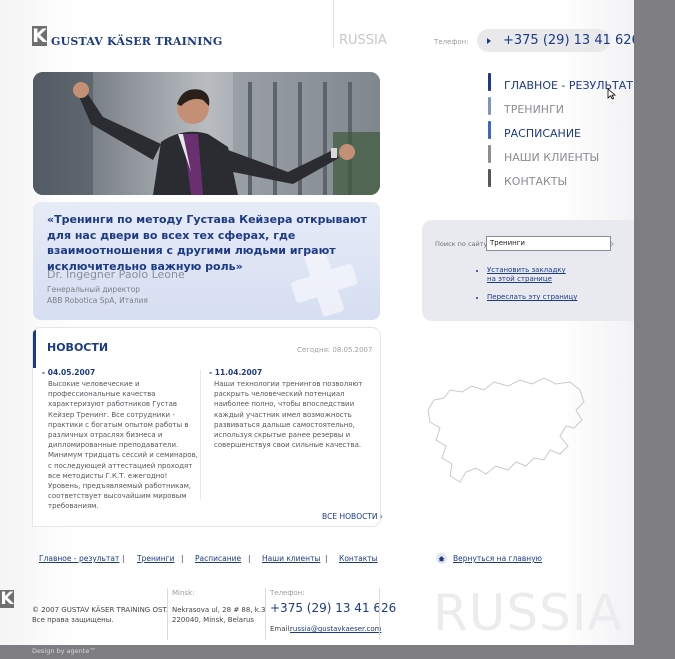 This screenshot has width=675, height=659. What do you see at coordinates (136, 41) in the screenshot?
I see `logo-text: GUSTAV KÄSER TRAINING` at bounding box center [136, 41].